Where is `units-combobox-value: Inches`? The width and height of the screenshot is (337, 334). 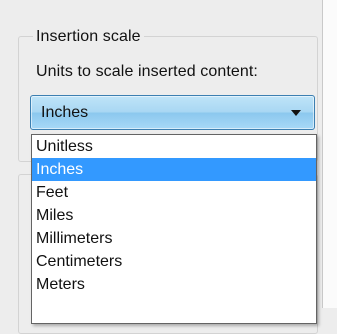 units-combobox-value: Inches is located at coordinates (65, 112).